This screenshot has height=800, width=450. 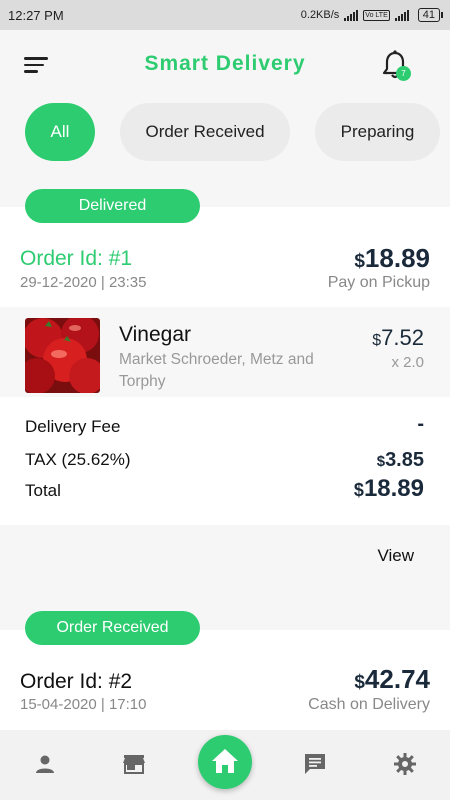 What do you see at coordinates (78, 459) in the screenshot?
I see `tax-label: TAX (25.62%)` at bounding box center [78, 459].